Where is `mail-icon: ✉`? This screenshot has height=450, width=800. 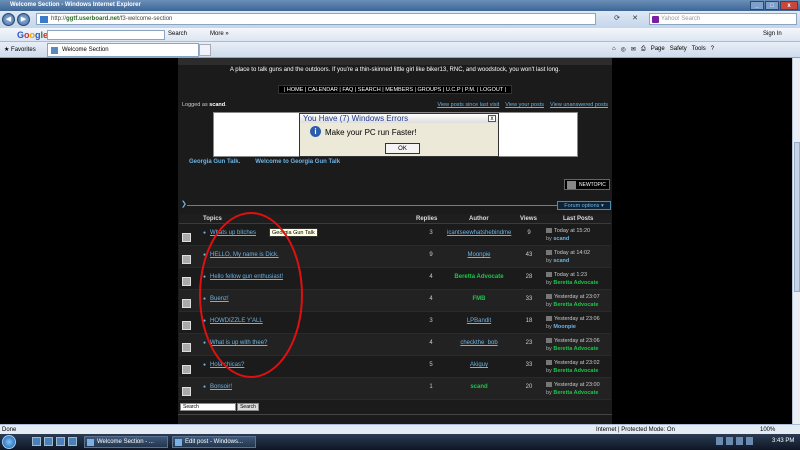 mail-icon: ✉ is located at coordinates (633, 49).